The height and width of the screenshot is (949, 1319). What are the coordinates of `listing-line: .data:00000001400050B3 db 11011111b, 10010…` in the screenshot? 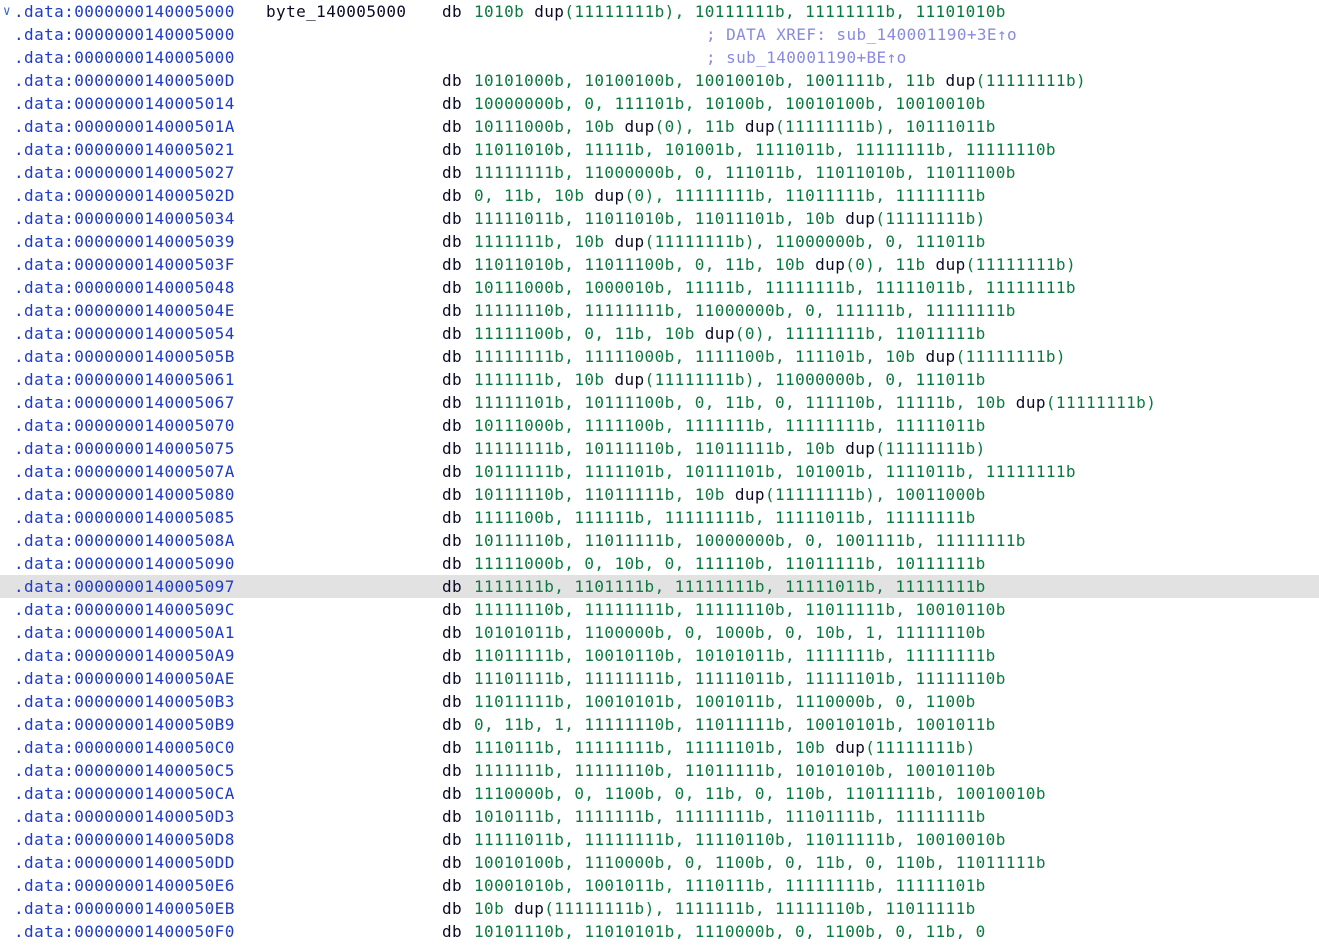 It's located at (659, 701).